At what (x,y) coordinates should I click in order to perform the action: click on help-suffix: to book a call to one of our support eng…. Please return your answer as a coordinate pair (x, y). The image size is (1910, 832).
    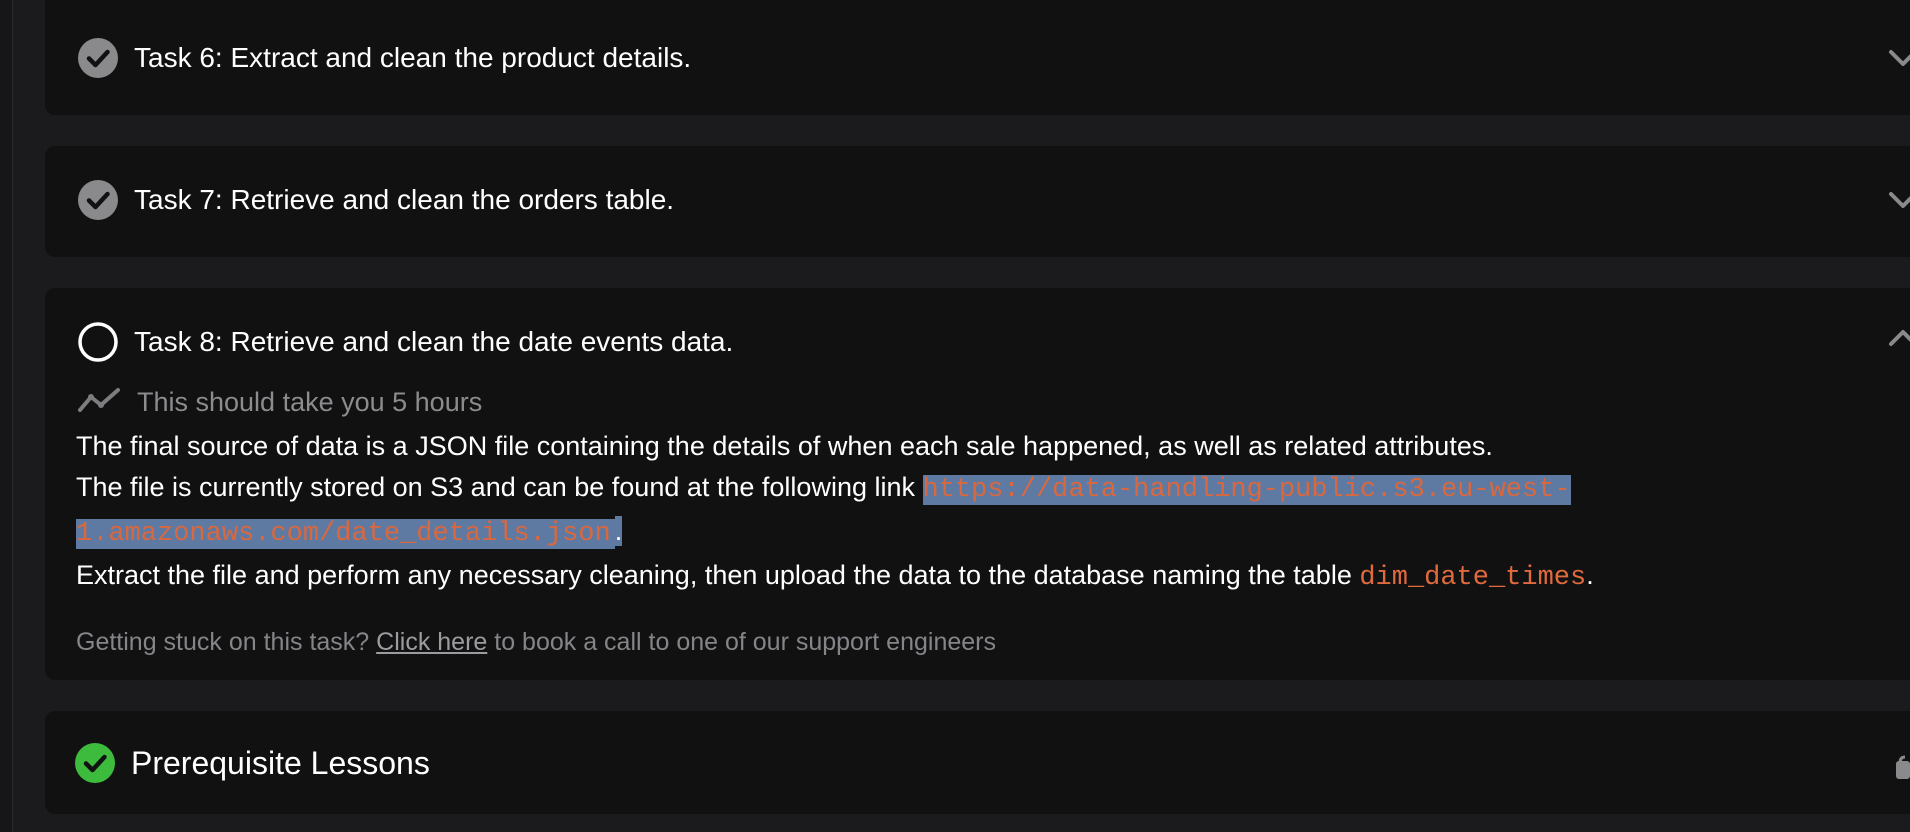
    Looking at the image, I should click on (741, 642).